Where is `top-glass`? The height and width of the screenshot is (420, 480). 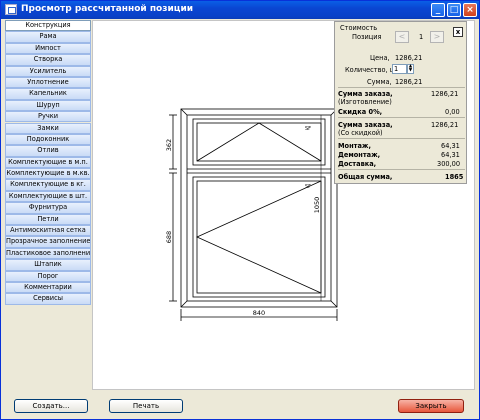
top-glass is located at coordinates (259, 142).